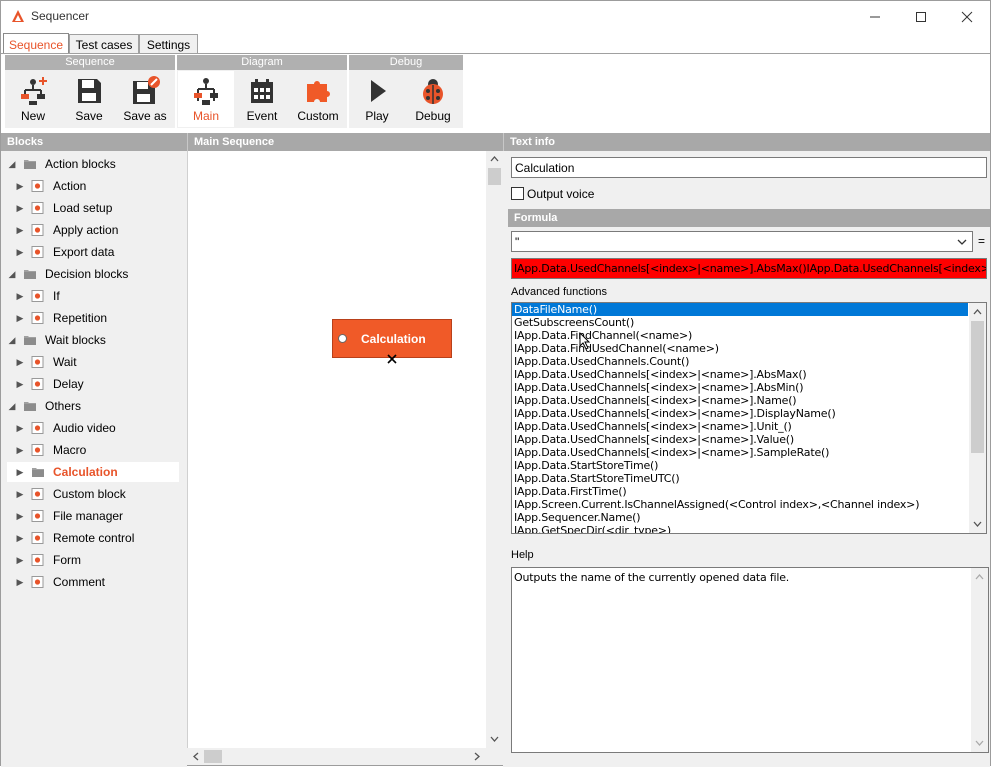 The height and width of the screenshot is (767, 991). I want to click on maximize-button, so click(921, 16).